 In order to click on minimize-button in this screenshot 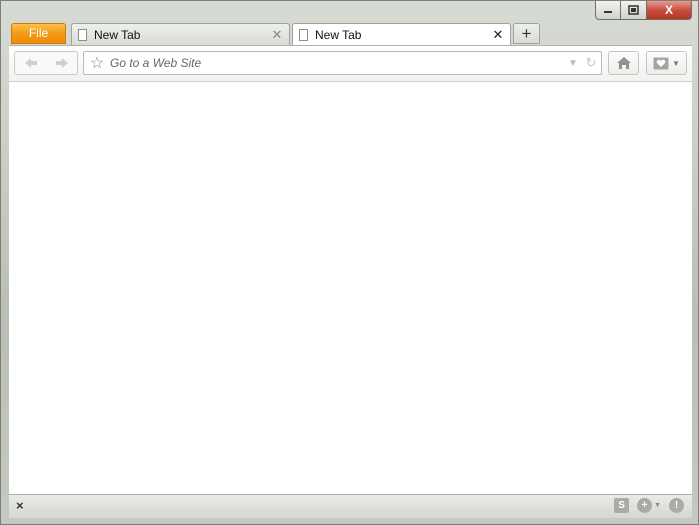, I will do `click(608, 10)`.